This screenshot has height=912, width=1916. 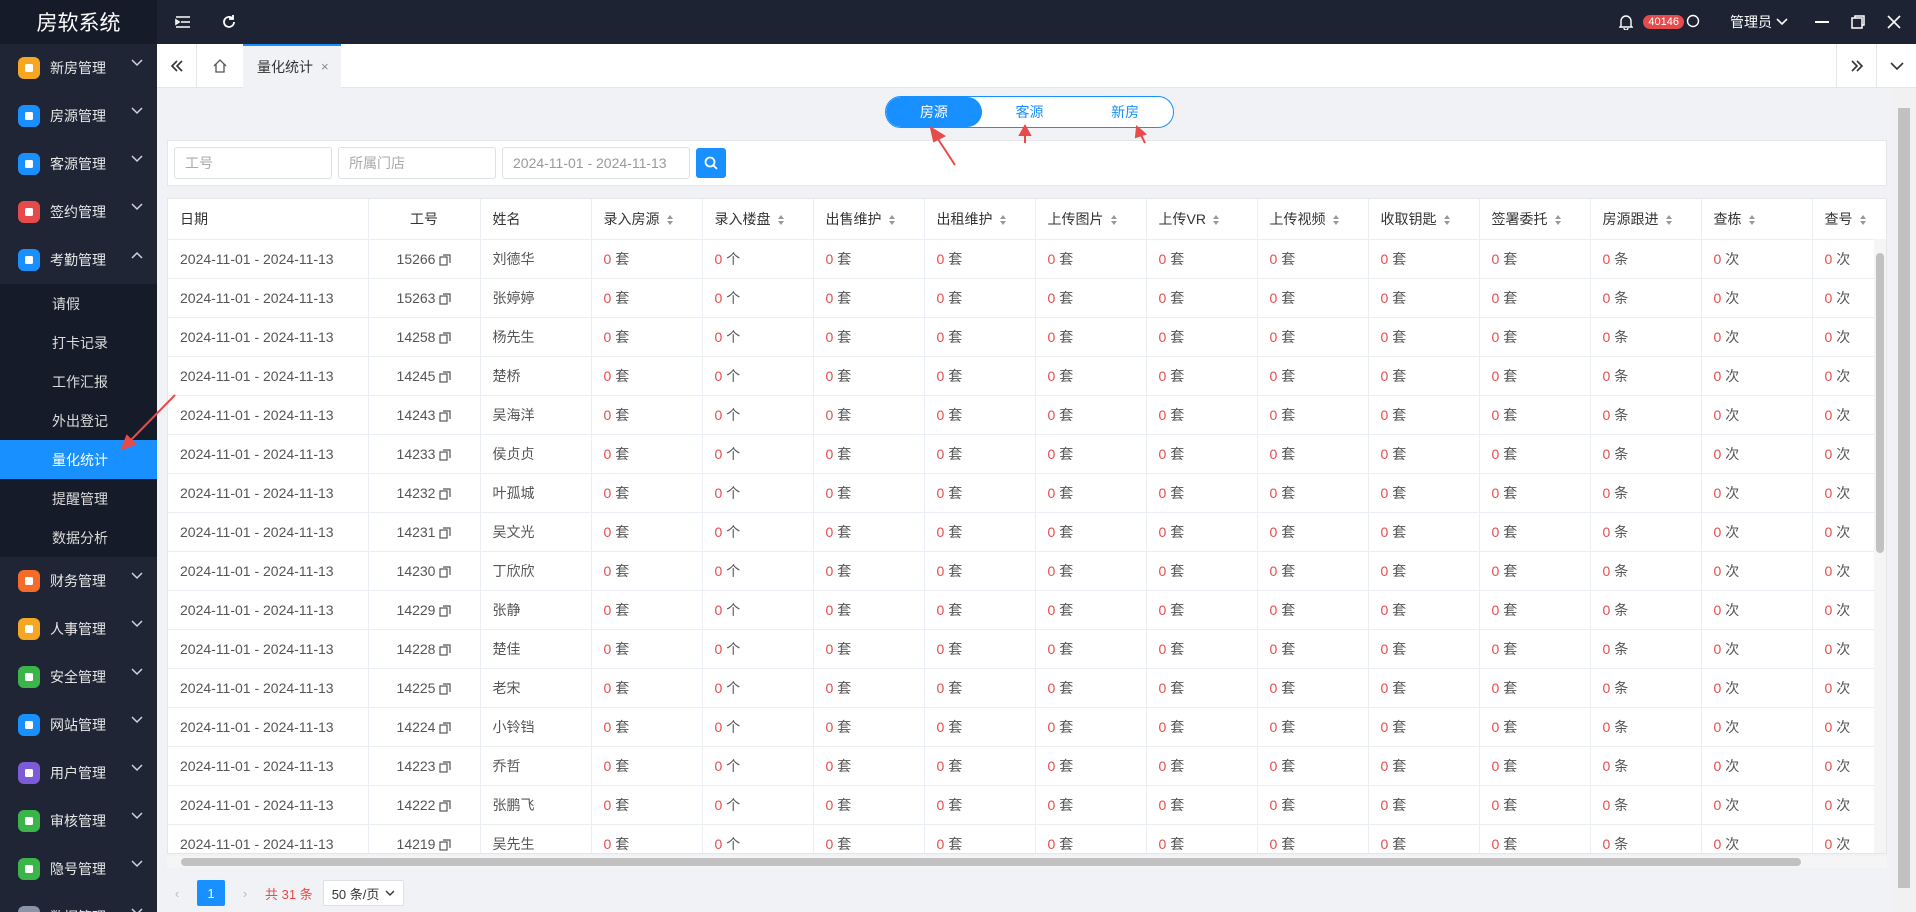 What do you see at coordinates (1424, 219) in the screenshot?
I see `column-header: 收取钥匙` at bounding box center [1424, 219].